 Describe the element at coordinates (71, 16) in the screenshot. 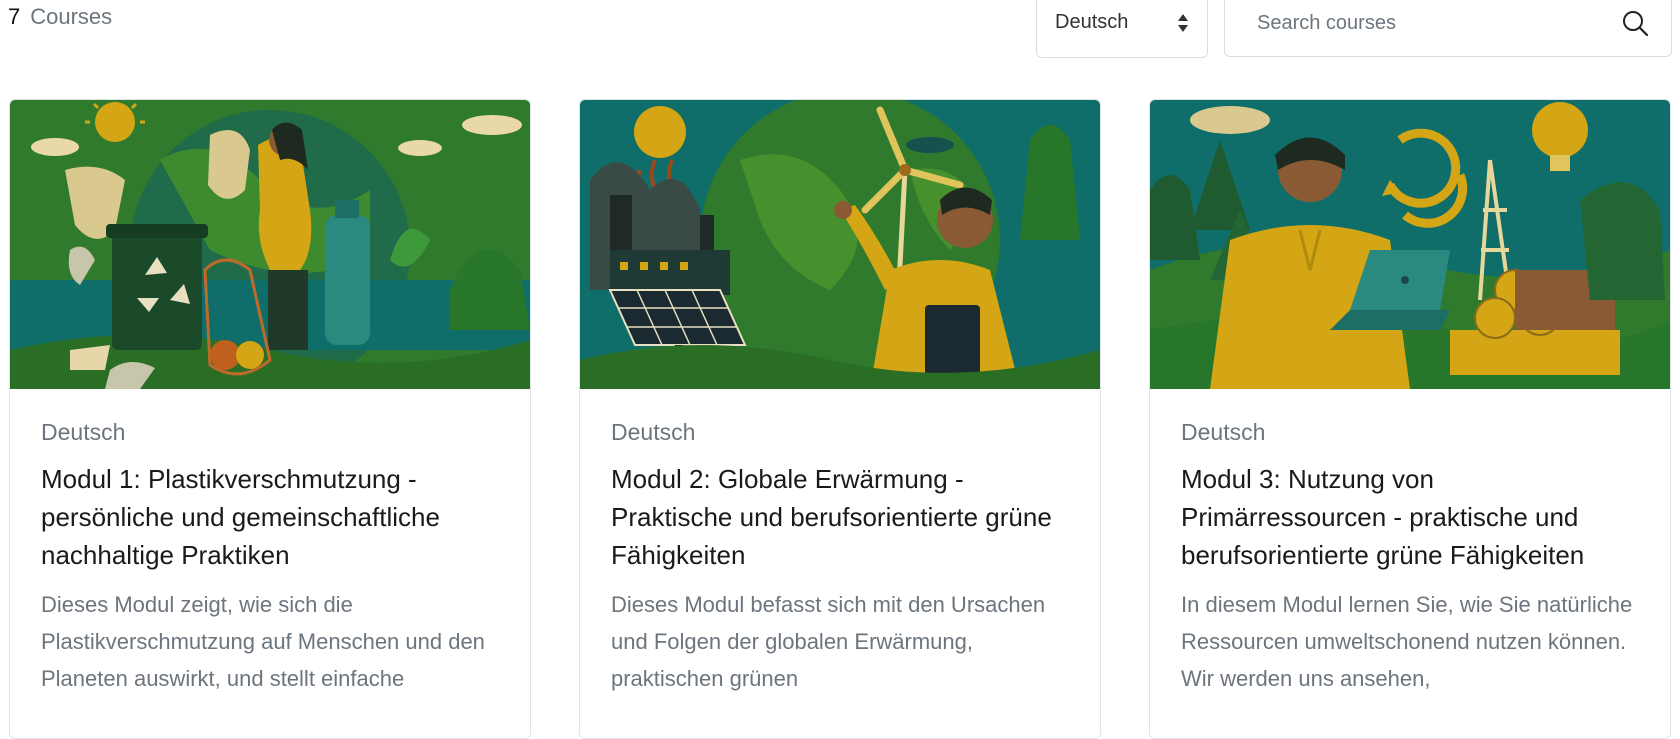

I see `course-count-label: Courses` at that location.